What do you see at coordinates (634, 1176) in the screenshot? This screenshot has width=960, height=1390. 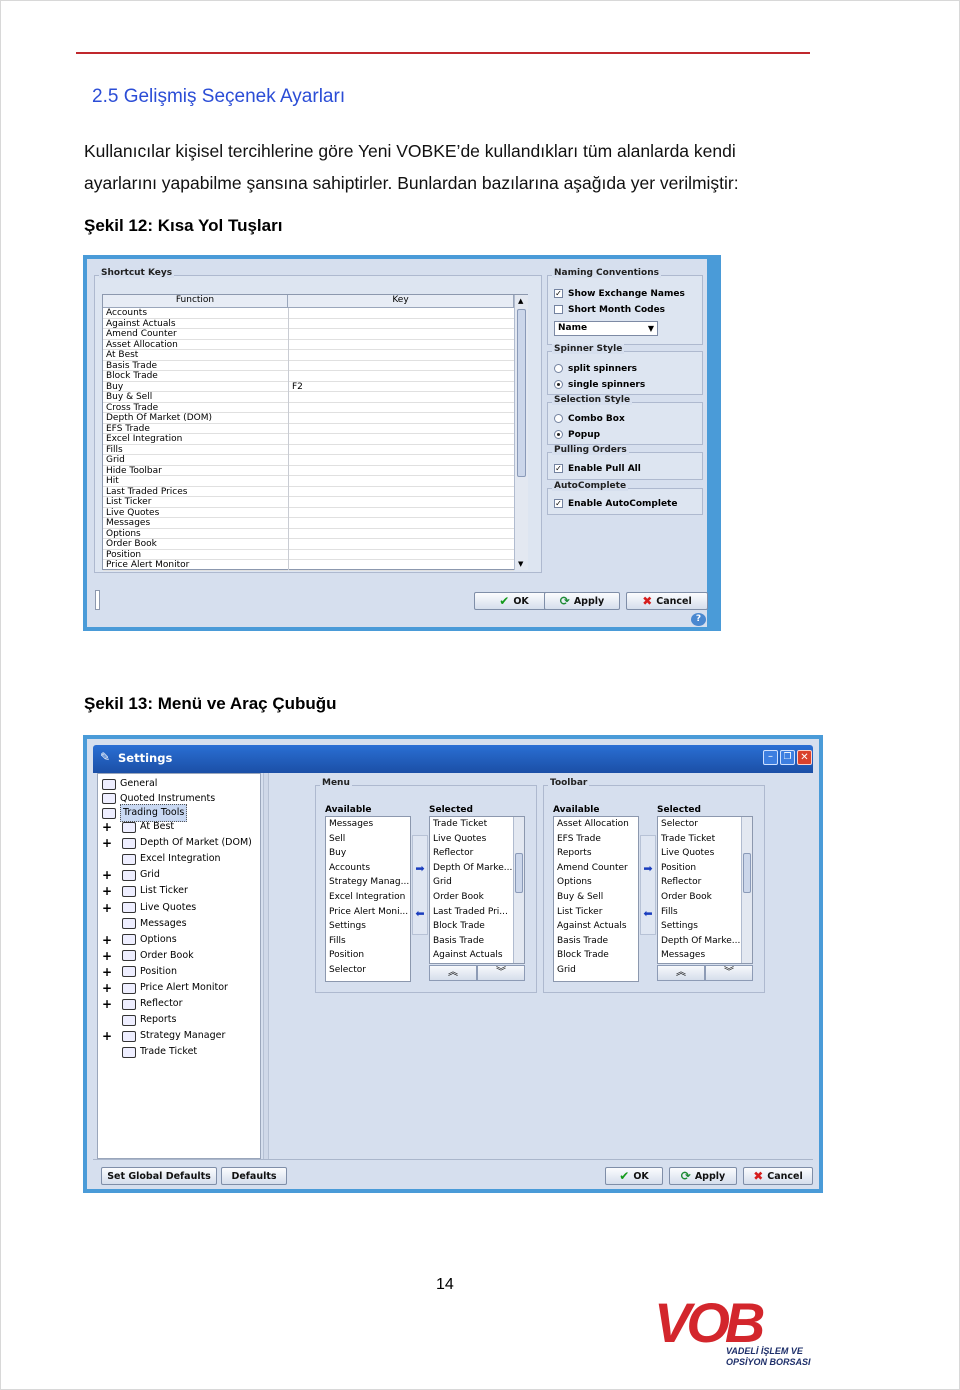 I see `settings-ok-button: ✔ OK` at bounding box center [634, 1176].